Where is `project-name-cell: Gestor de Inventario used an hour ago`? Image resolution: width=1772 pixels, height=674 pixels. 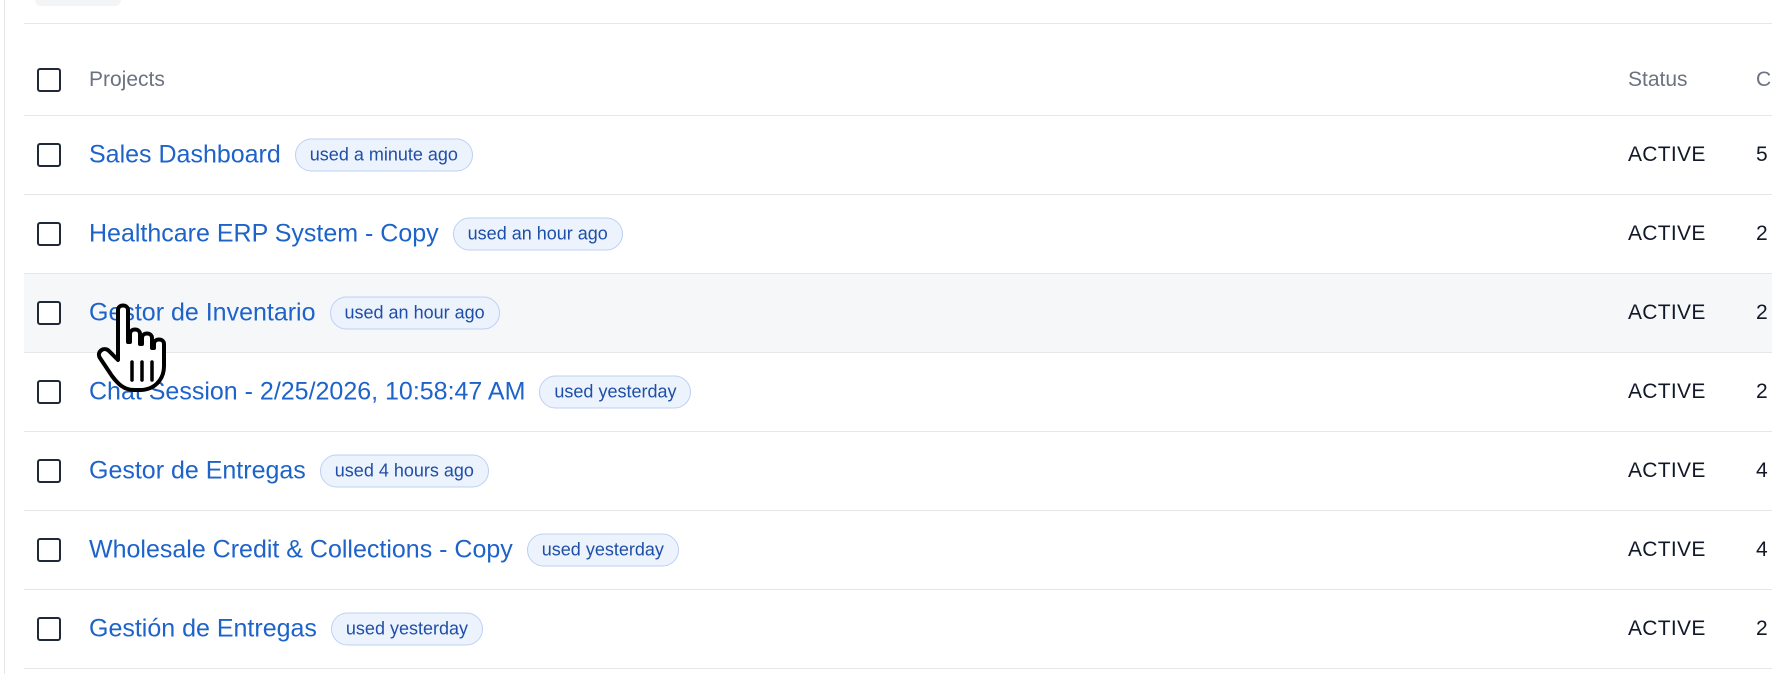 project-name-cell: Gestor de Inventario used an hour ago is located at coordinates (294, 313).